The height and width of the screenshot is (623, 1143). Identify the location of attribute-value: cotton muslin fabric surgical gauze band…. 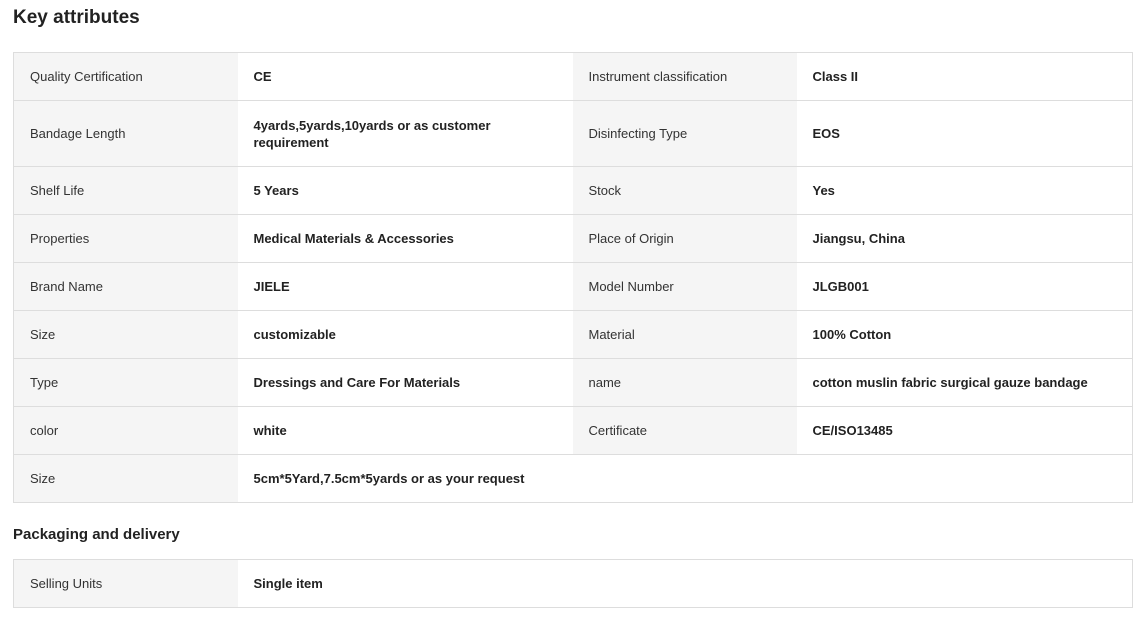
(964, 382).